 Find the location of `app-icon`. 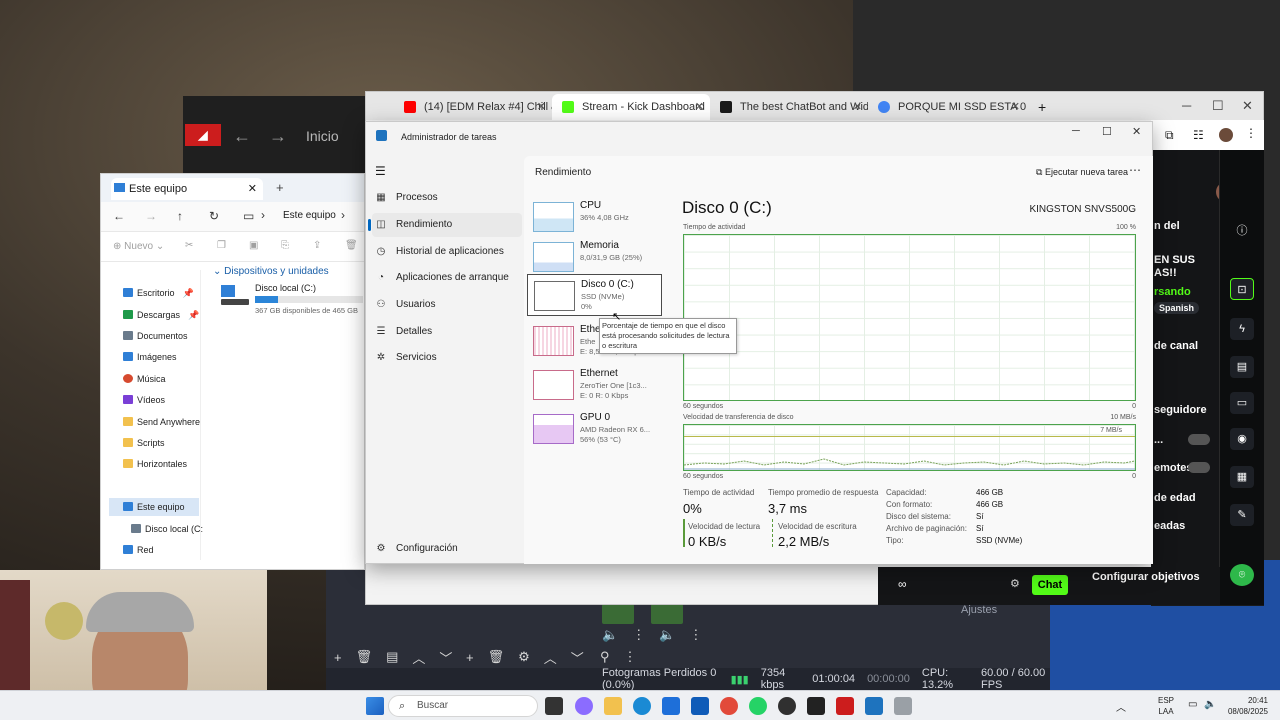

app-icon is located at coordinates (903, 706).